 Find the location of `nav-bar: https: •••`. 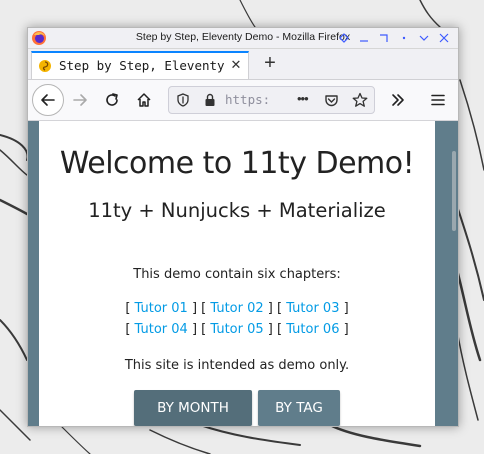

nav-bar: https: ••• is located at coordinates (243, 100).